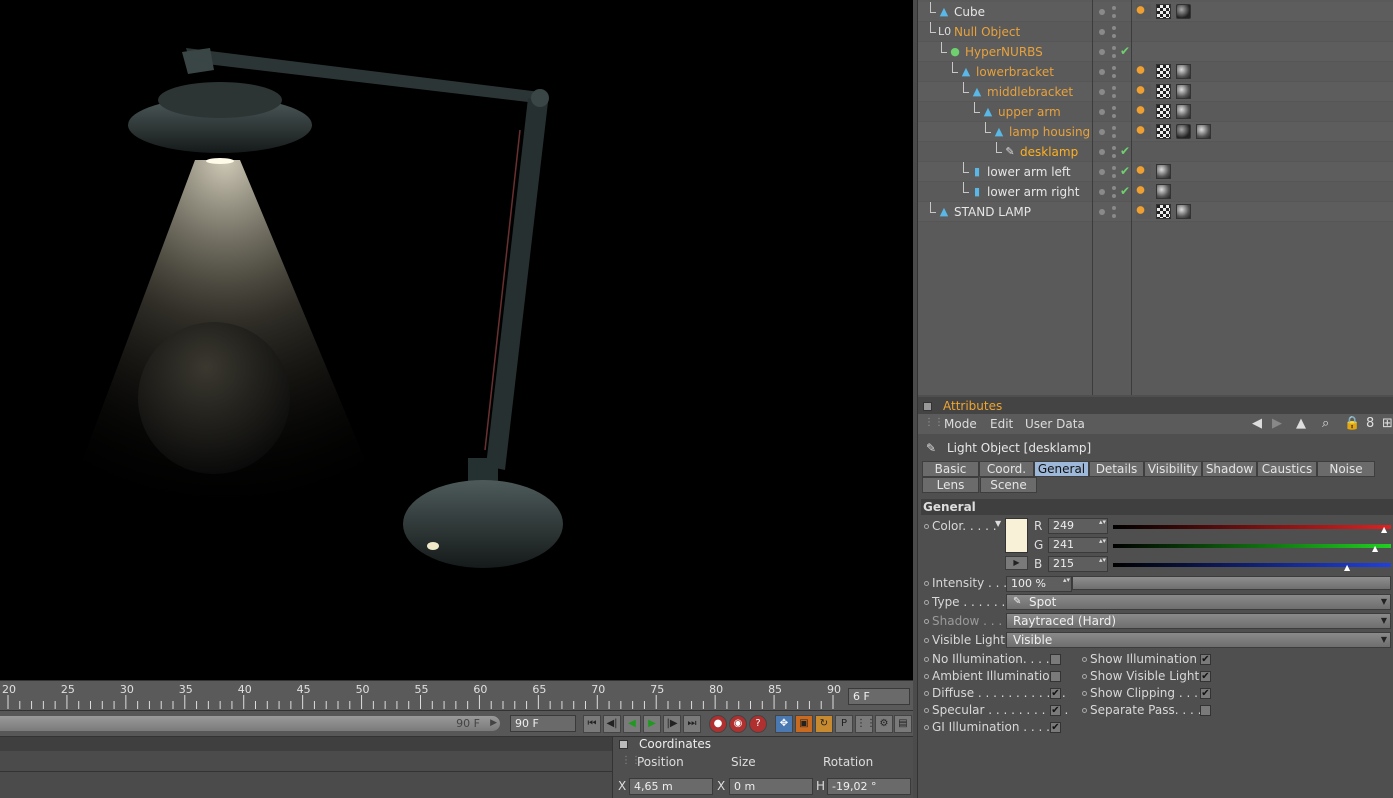 Image resolution: width=1393 pixels, height=798 pixels. What do you see at coordinates (1352, 423) in the screenshot?
I see `lock-icon: 🔒` at bounding box center [1352, 423].